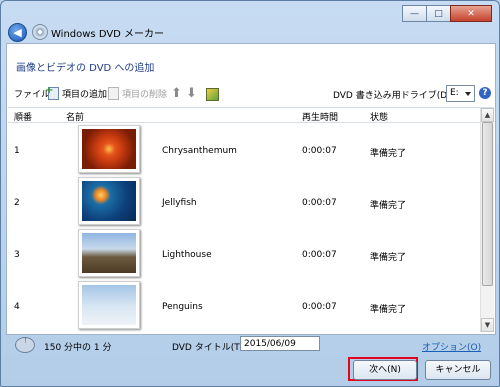 The height and width of the screenshot is (387, 500). What do you see at coordinates (85, 68) in the screenshot?
I see `page-heading: 画像とビデオの DVD への追加` at bounding box center [85, 68].